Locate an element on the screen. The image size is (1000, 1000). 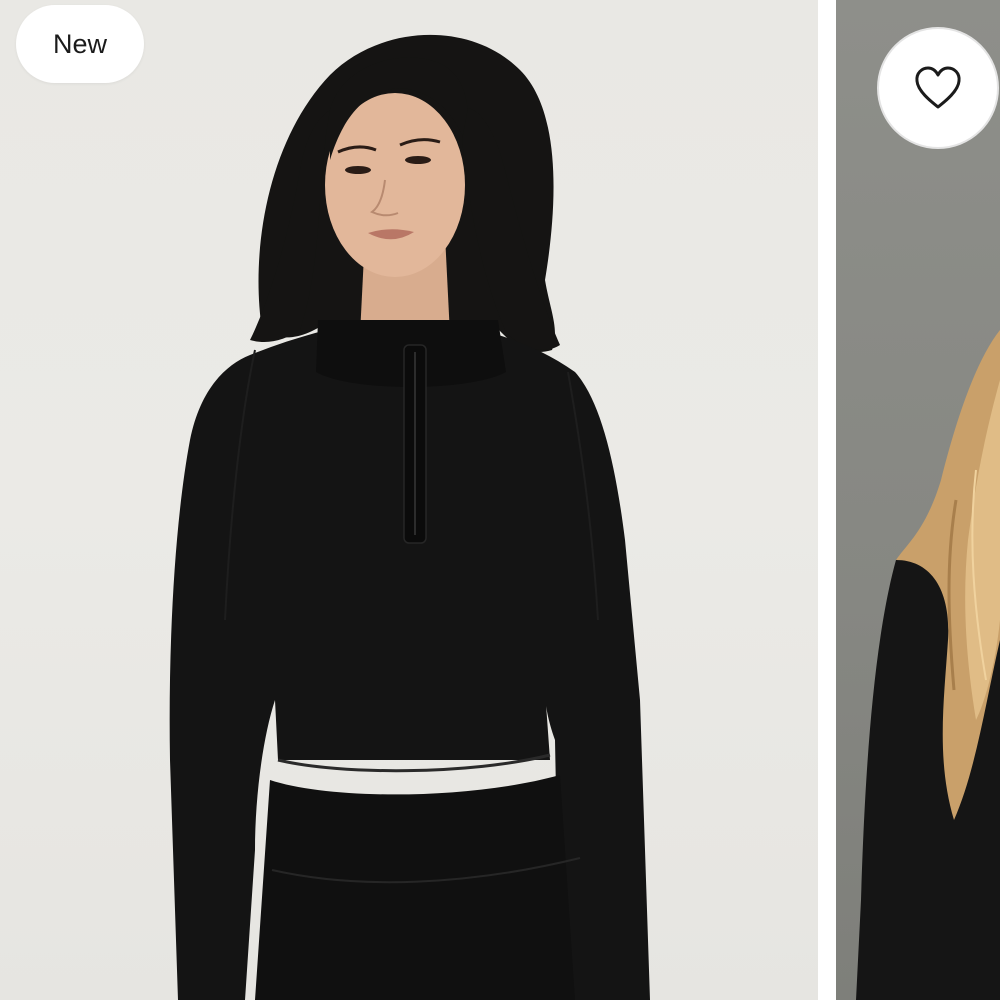
wishlist-button is located at coordinates (938, 88).